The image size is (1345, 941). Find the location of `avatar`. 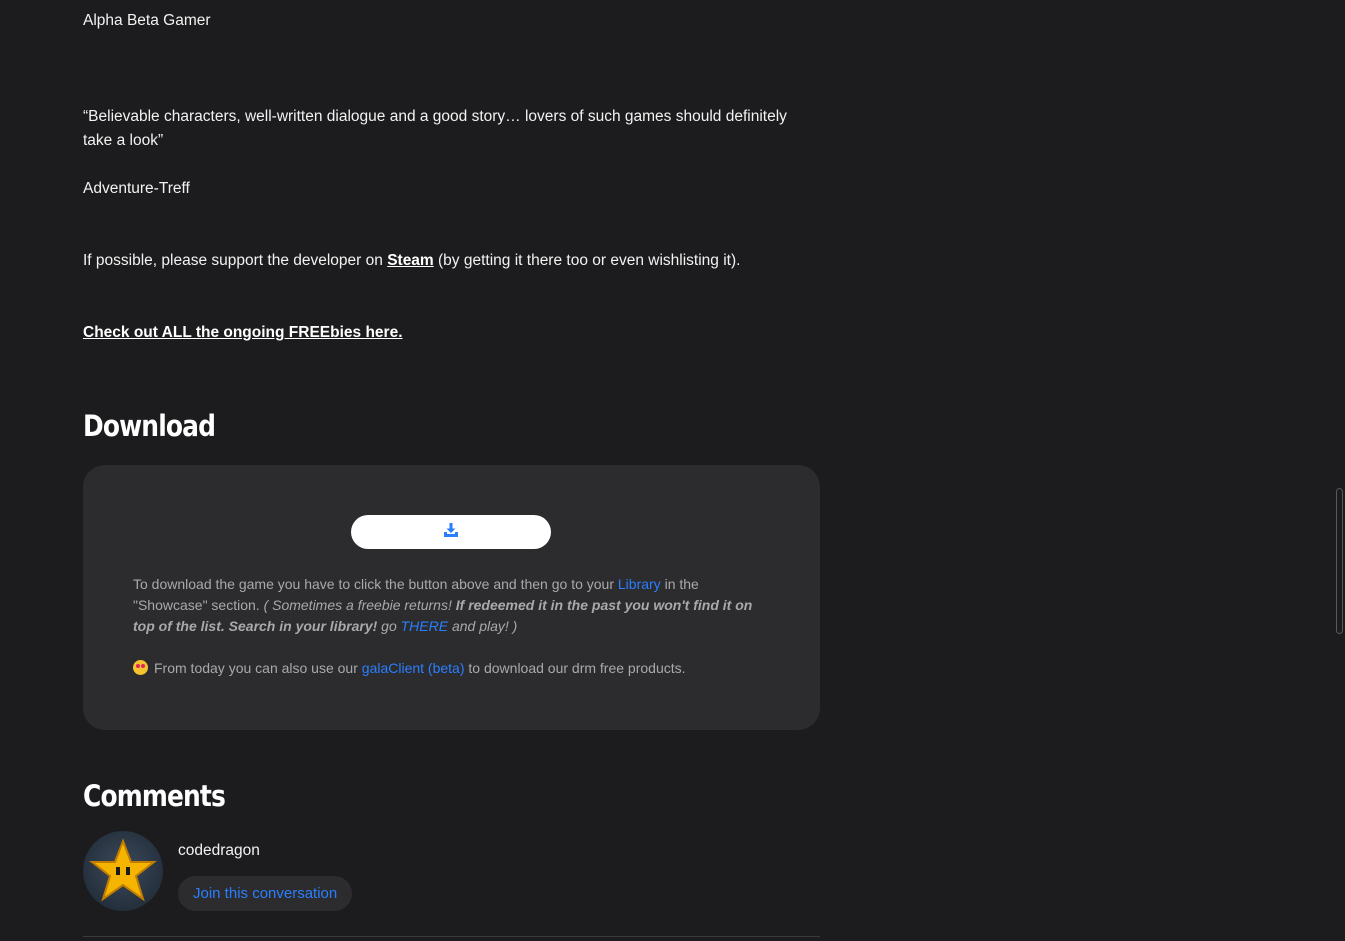

avatar is located at coordinates (123, 871).